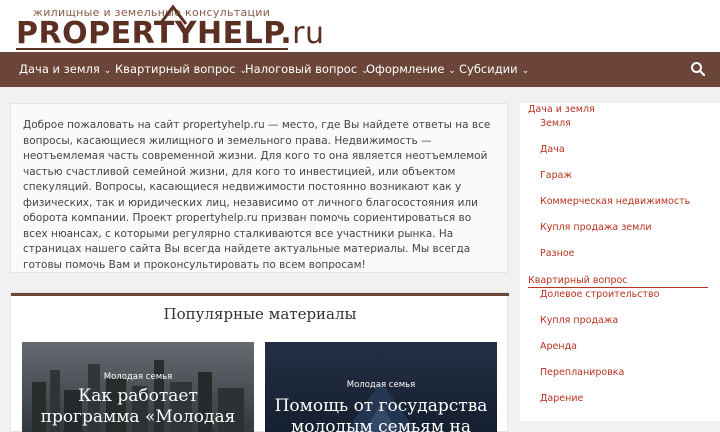 Image resolution: width=720 pixels, height=432 pixels. What do you see at coordinates (381, 424) in the screenshot?
I see `card-title-line2: молодым семьям на` at bounding box center [381, 424].